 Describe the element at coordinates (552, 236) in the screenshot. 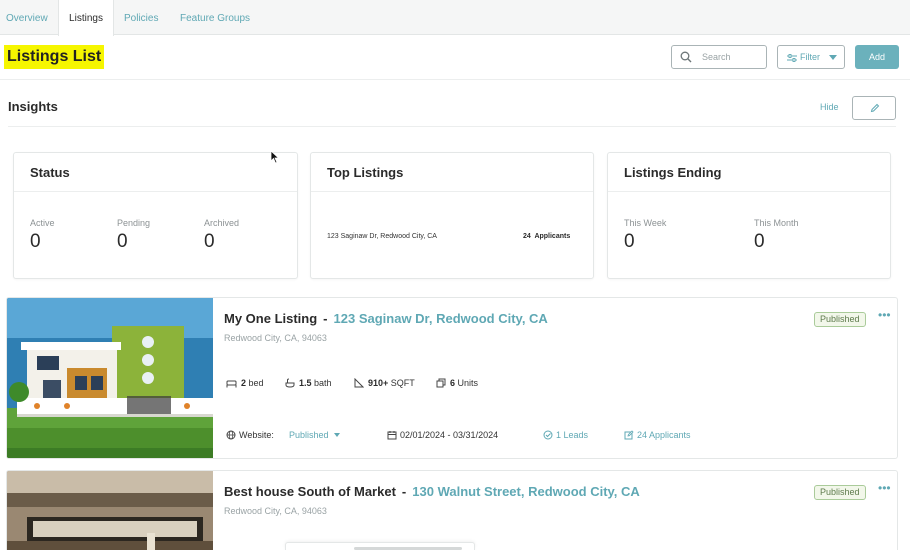

I see `top-listing-count-label: Applicants` at that location.